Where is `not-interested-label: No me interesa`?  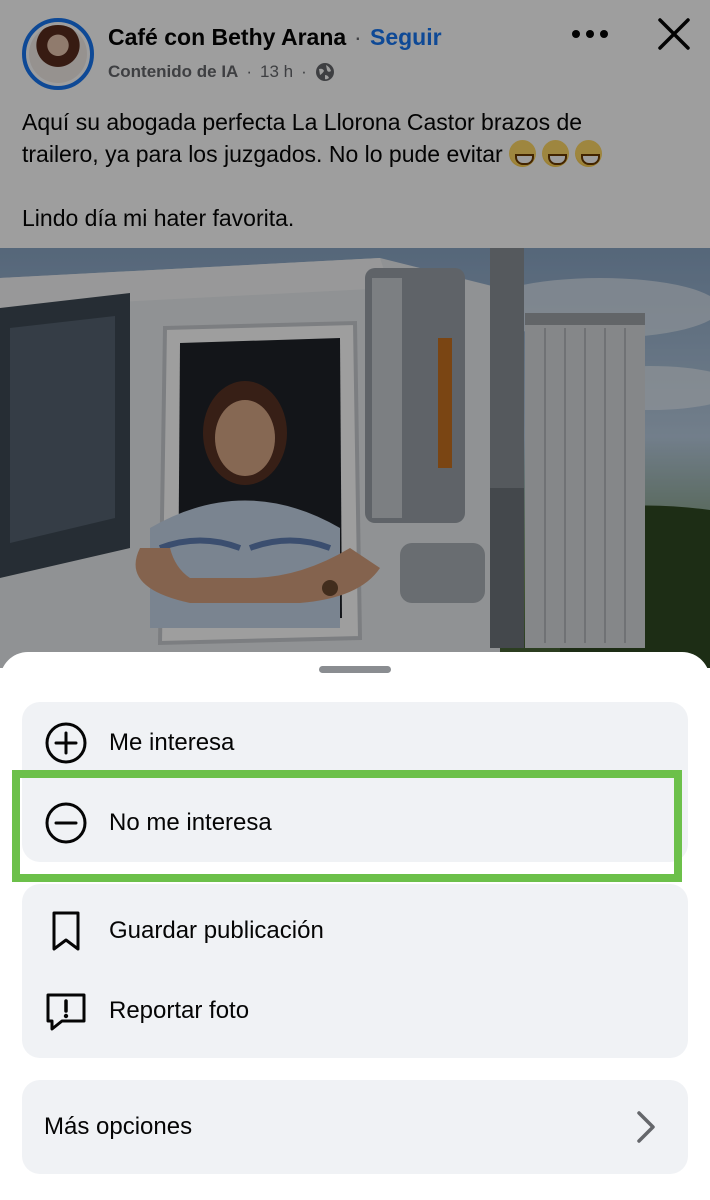 not-interested-label: No me interesa is located at coordinates (190, 822).